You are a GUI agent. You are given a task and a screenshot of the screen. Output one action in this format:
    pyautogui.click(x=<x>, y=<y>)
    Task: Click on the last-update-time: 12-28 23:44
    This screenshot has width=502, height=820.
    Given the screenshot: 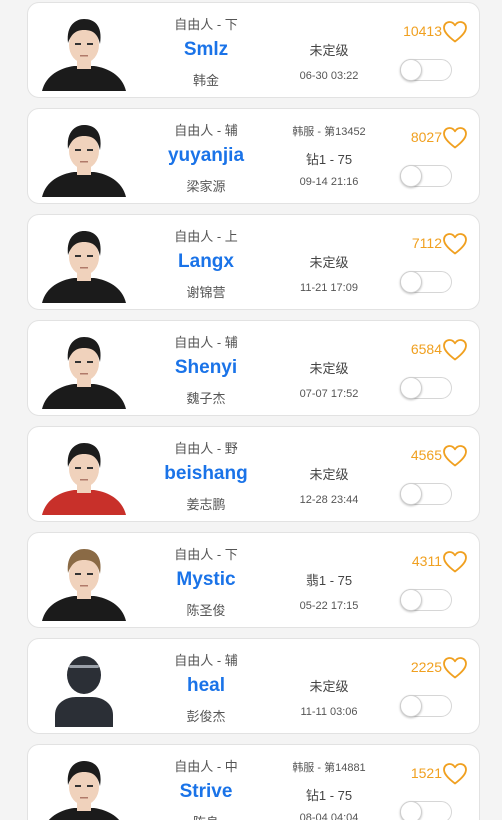 What is the action you would take?
    pyautogui.click(x=329, y=500)
    